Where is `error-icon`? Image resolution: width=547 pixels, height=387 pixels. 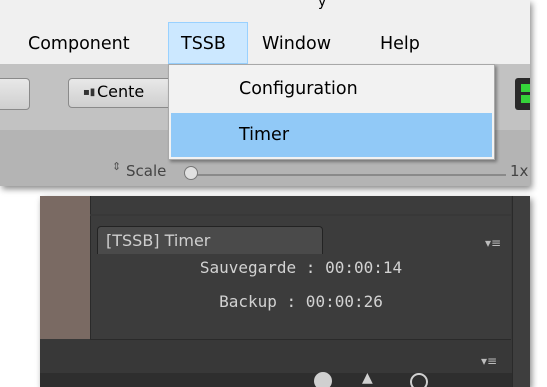
error-icon is located at coordinates (419, 380).